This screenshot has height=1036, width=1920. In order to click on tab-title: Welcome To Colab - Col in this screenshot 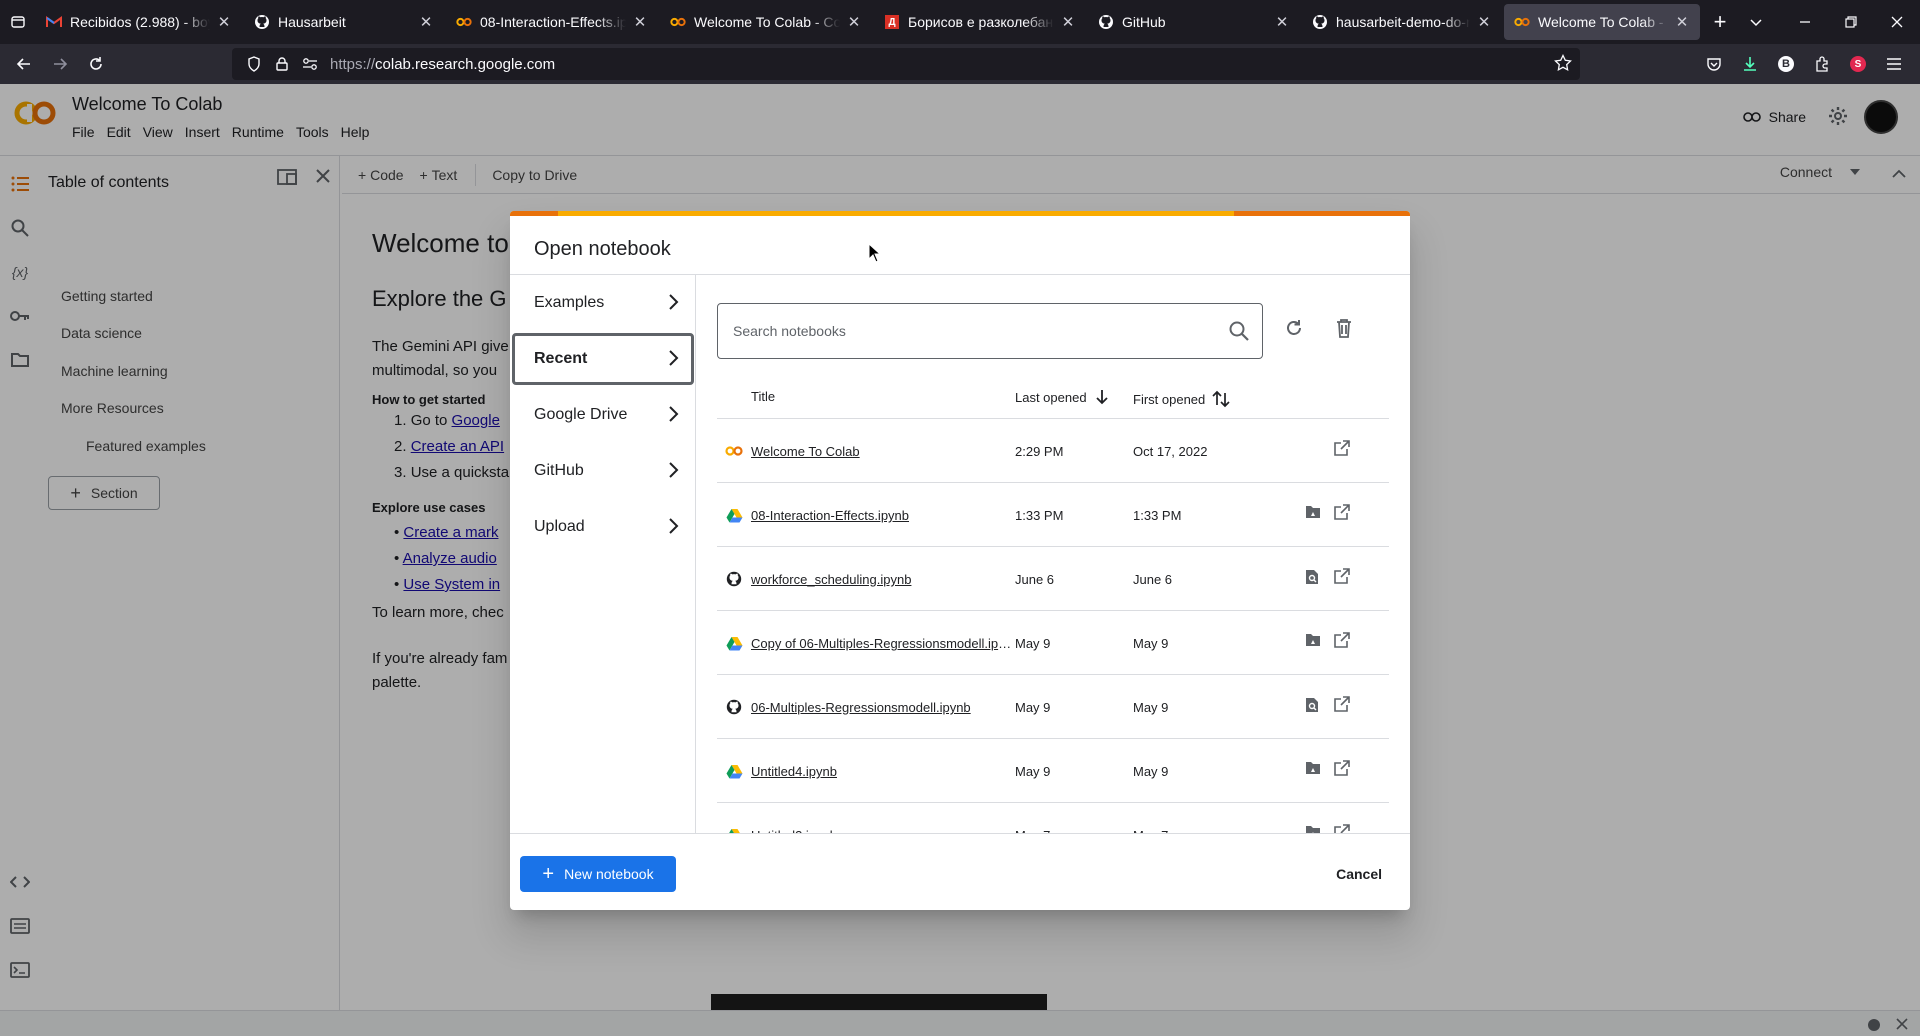, I will do `click(1603, 22)`.